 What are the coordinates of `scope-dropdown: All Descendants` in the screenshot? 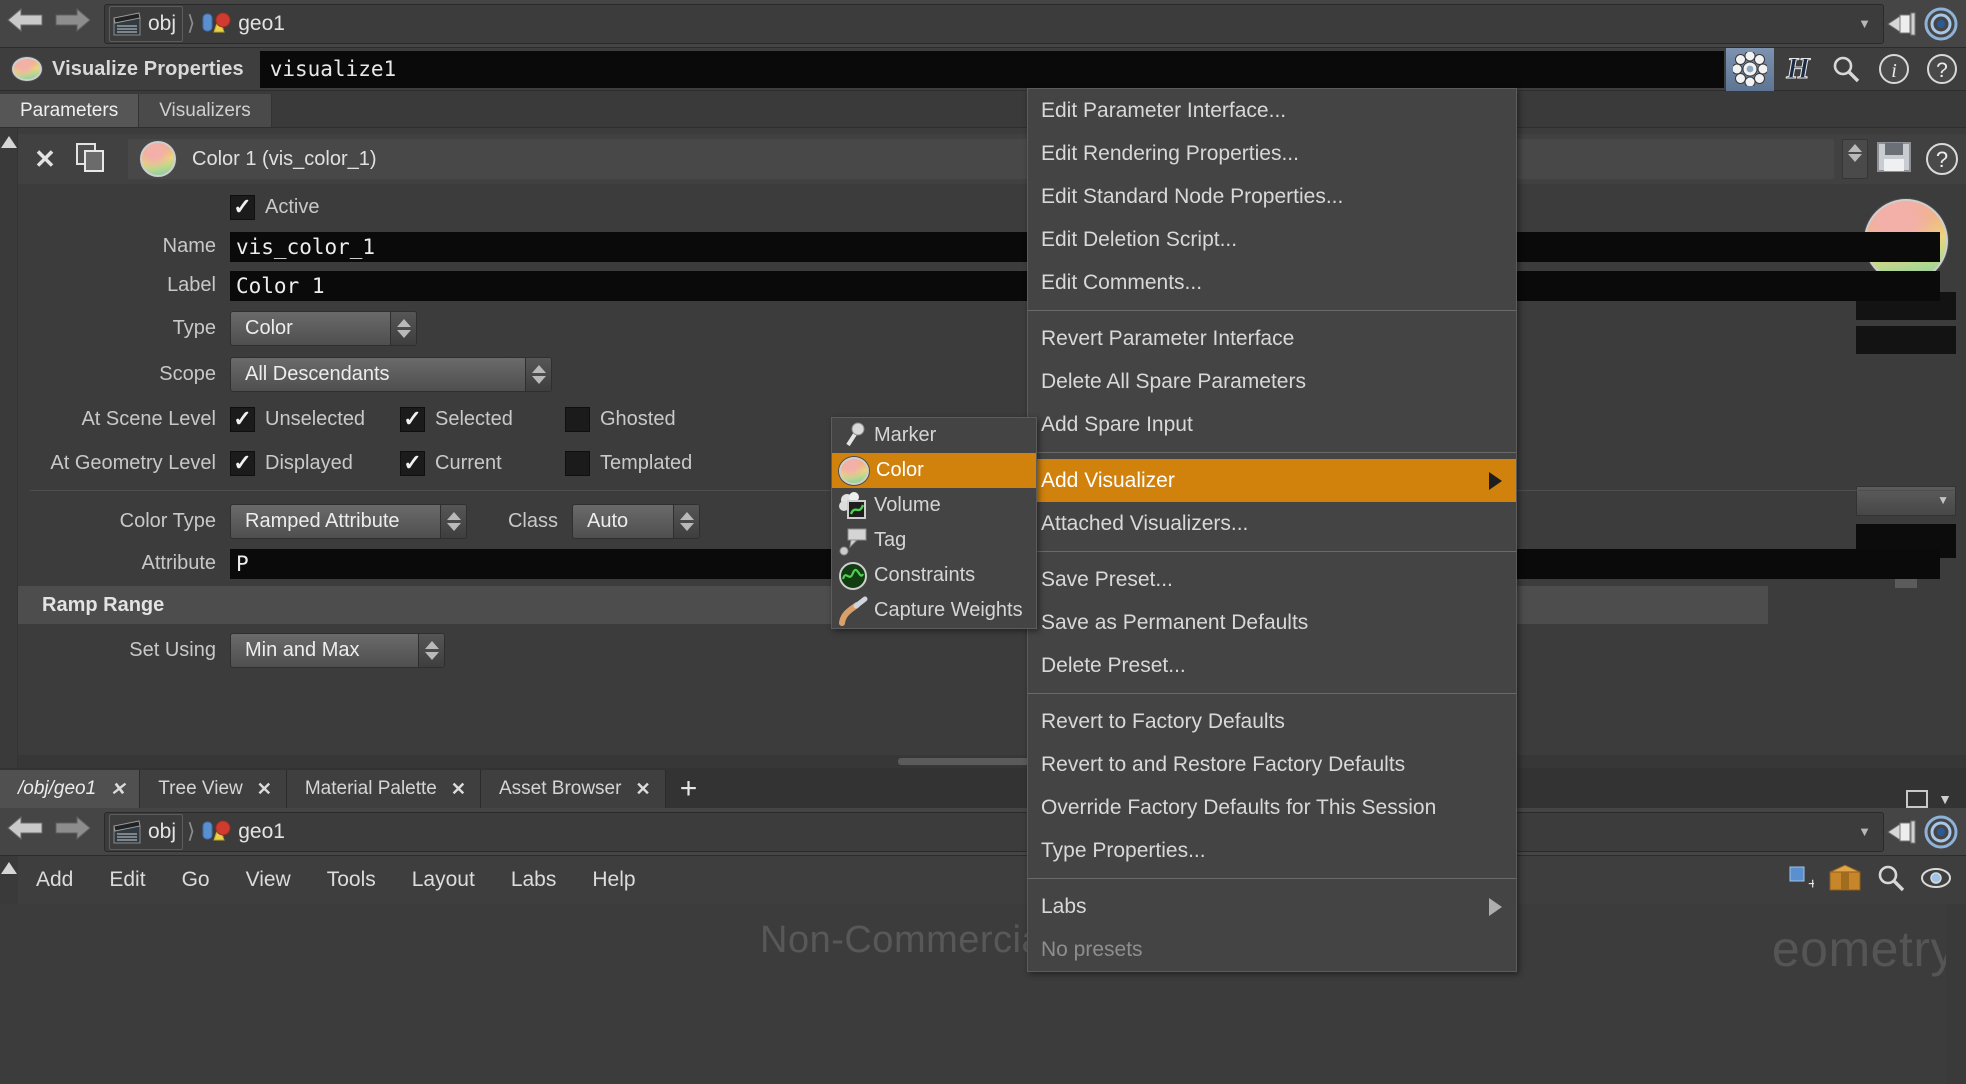 It's located at (391, 374).